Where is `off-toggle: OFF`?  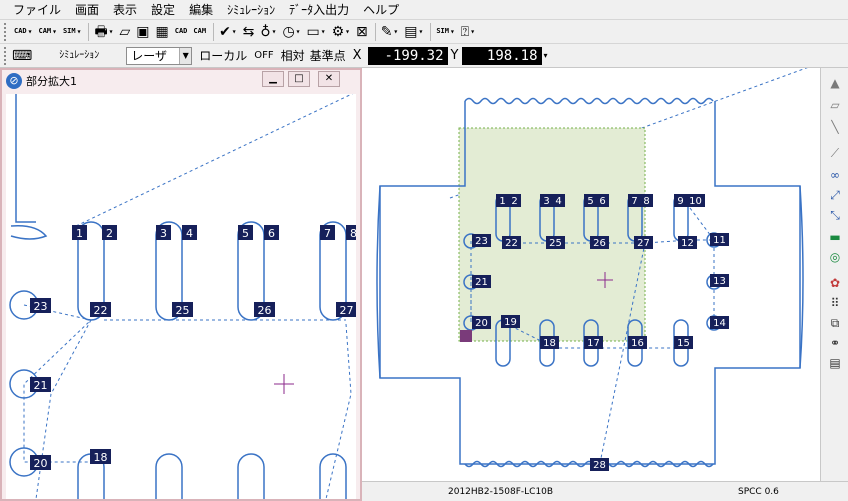 off-toggle: OFF is located at coordinates (263, 55).